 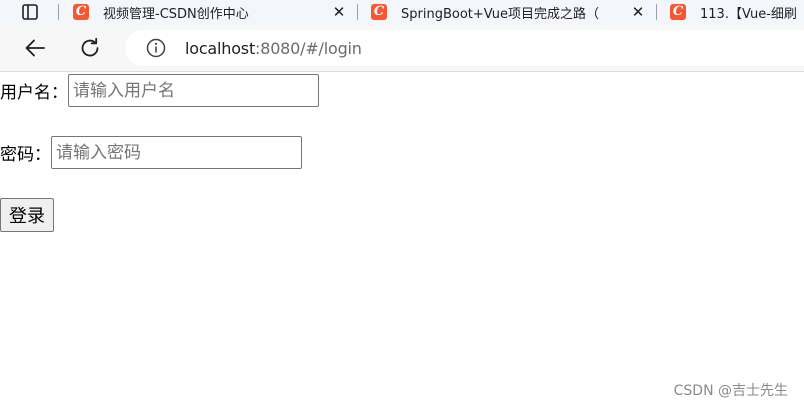 I want to click on username-label: 用户名：, so click(x=34, y=93).